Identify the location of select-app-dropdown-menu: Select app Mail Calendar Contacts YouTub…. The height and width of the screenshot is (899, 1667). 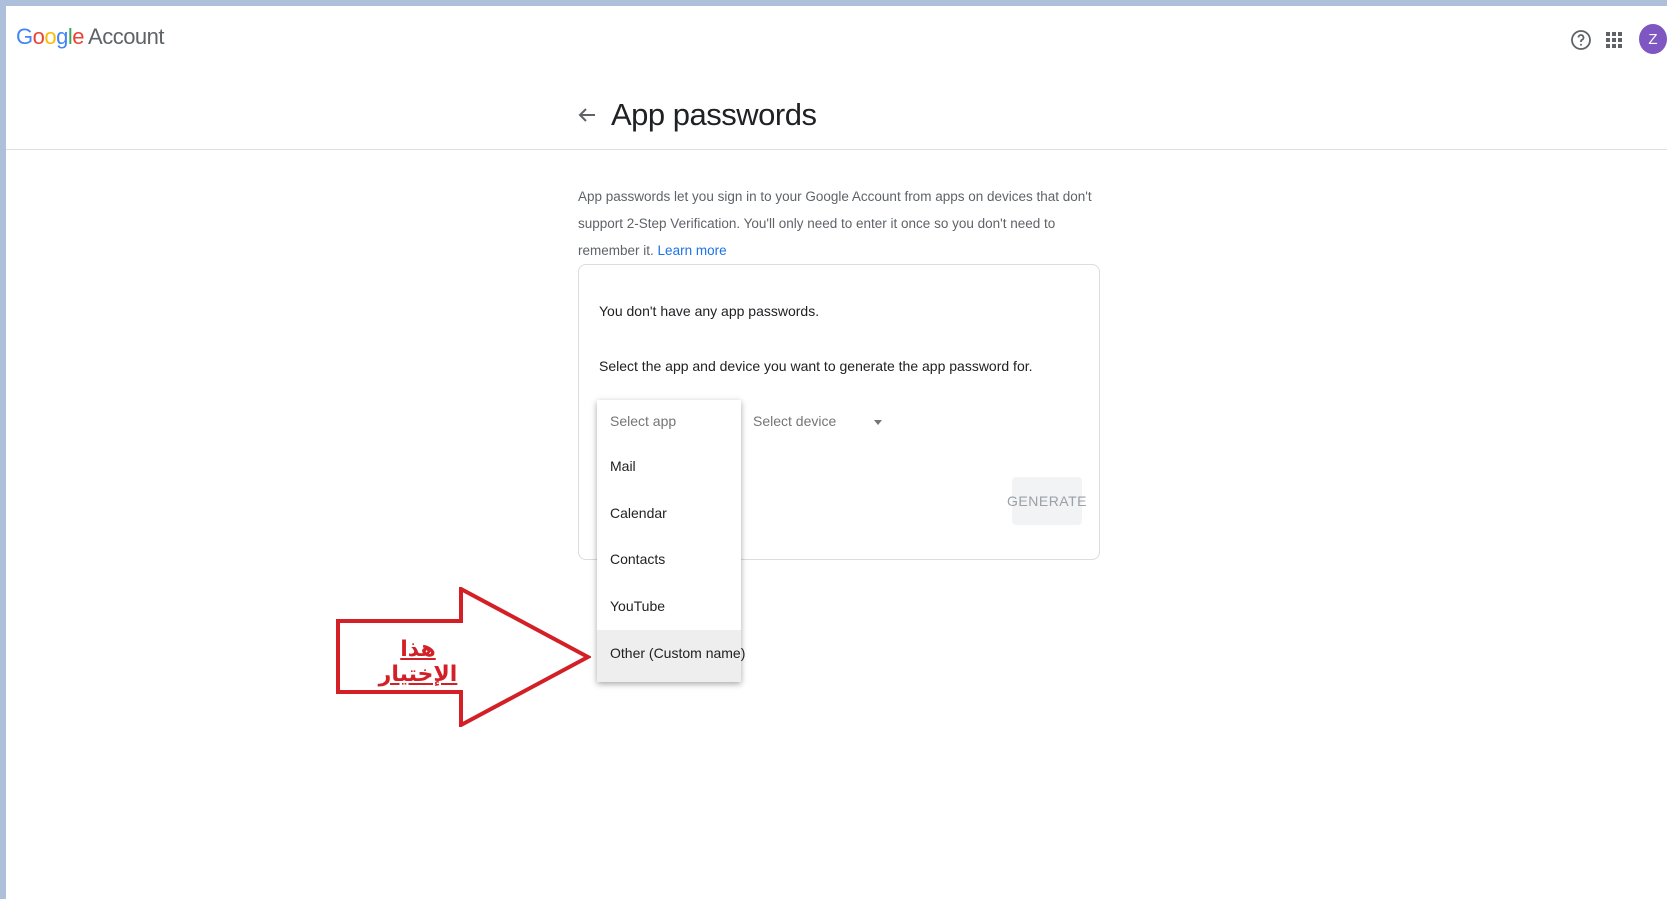
(671, 541).